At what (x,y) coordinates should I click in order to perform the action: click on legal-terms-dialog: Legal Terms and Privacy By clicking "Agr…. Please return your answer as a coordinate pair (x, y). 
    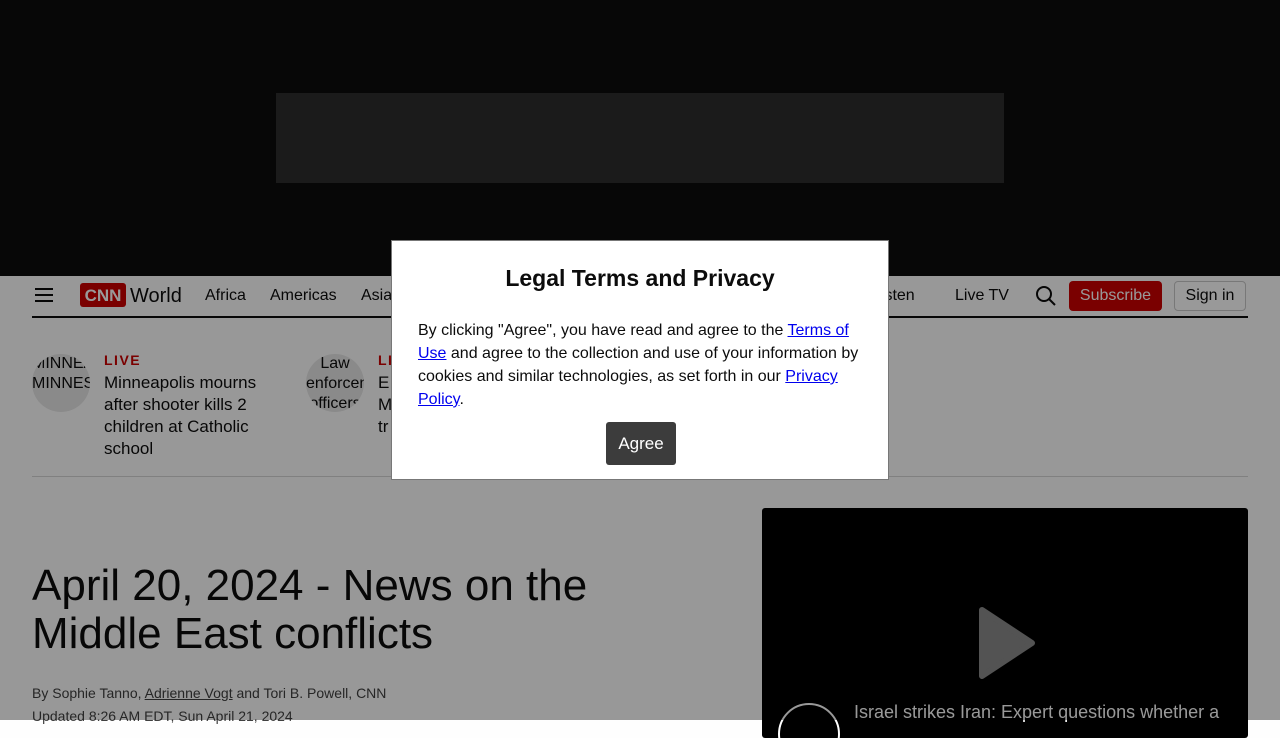
    Looking at the image, I should click on (640, 360).